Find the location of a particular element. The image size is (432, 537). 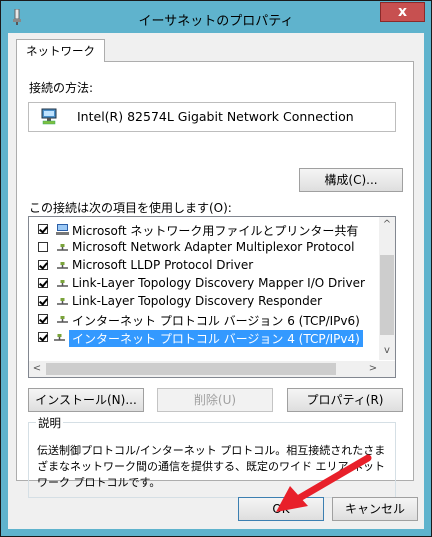

list-item: Microsoft LLDP Protocol Driver is located at coordinates (206, 265).